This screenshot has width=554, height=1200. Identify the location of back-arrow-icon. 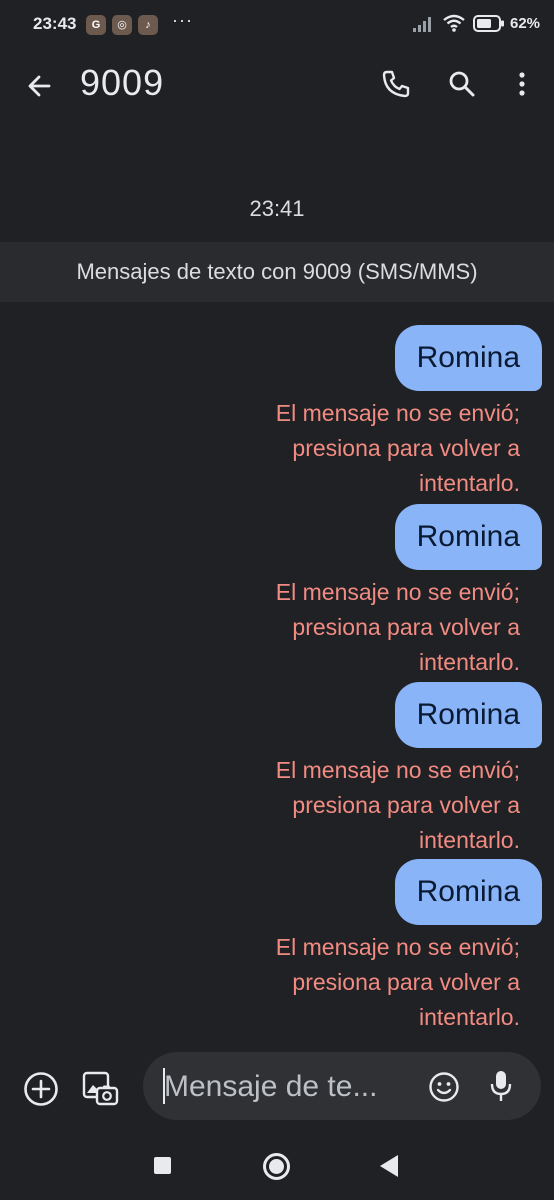
(40, 86).